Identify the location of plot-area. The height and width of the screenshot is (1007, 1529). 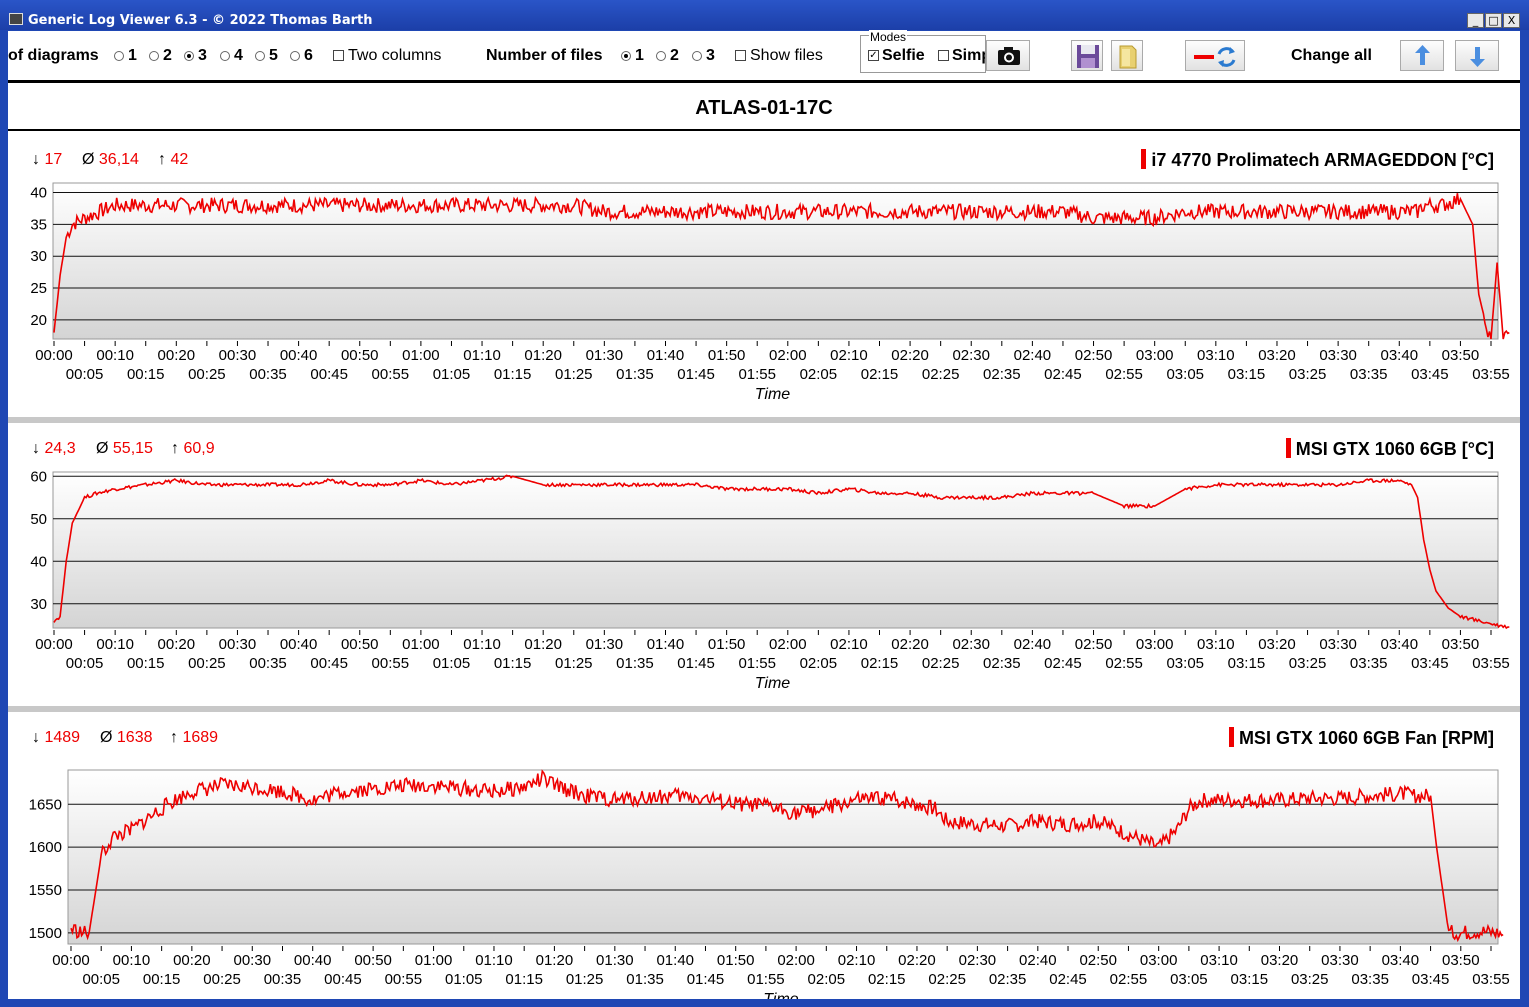
(775, 550).